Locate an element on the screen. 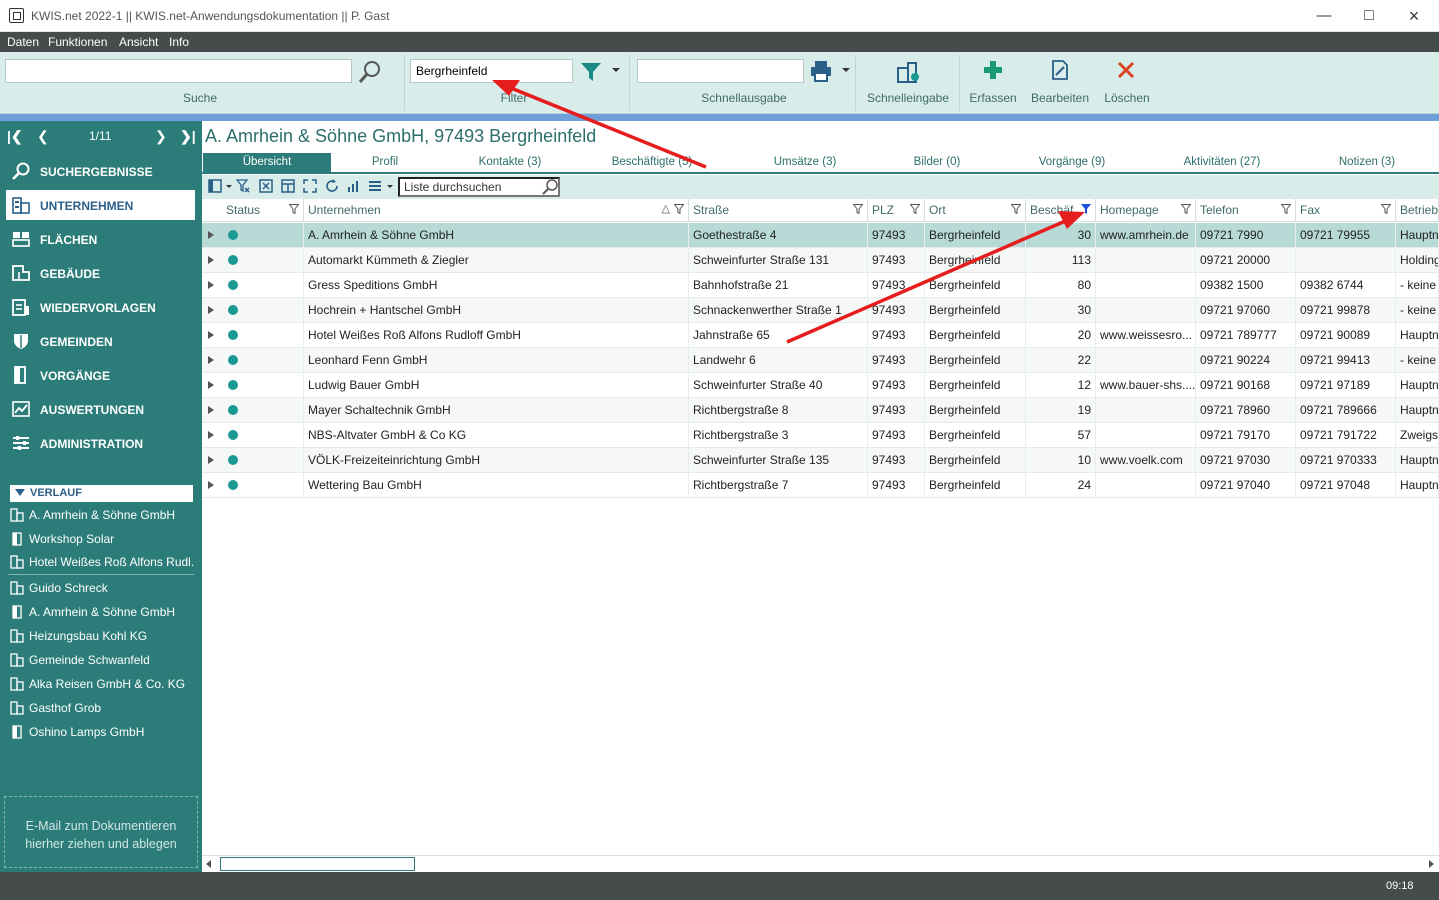  prev-record-icon: ❮ is located at coordinates (43, 136).